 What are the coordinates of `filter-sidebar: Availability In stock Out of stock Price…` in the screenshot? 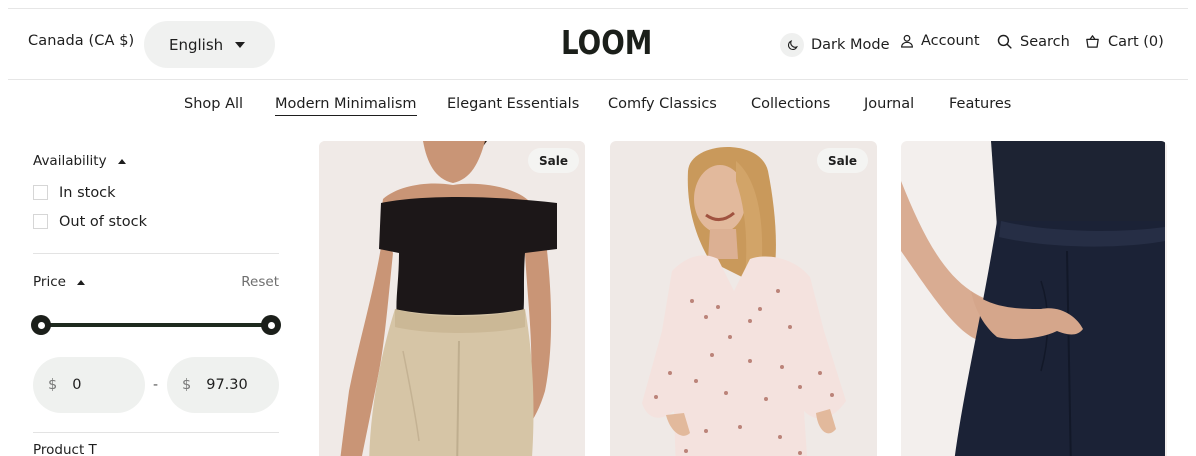 It's located at (156, 292).